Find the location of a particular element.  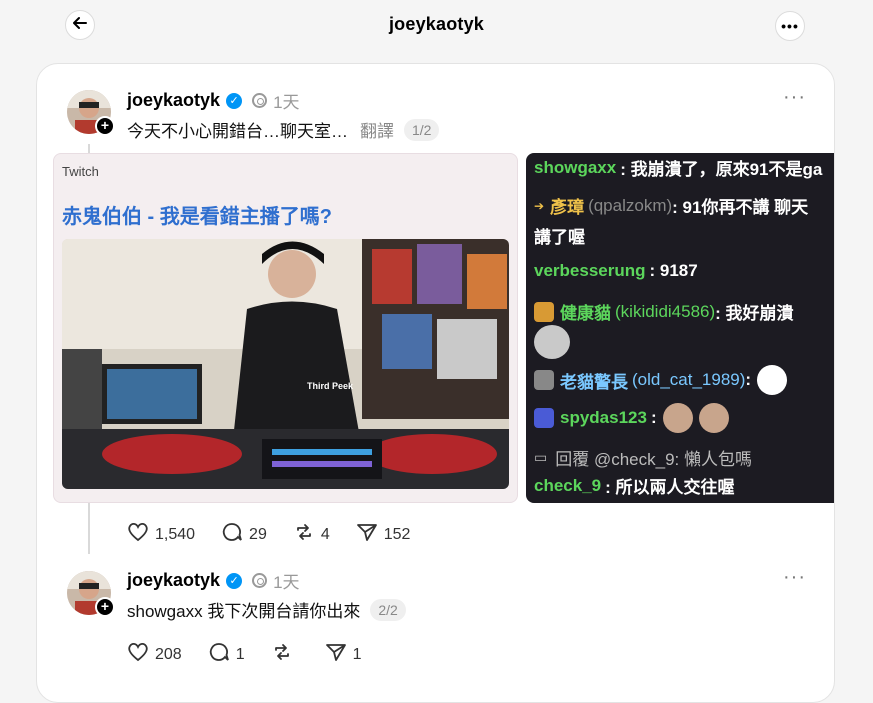

thread-pager: 1/2 is located at coordinates (422, 129).